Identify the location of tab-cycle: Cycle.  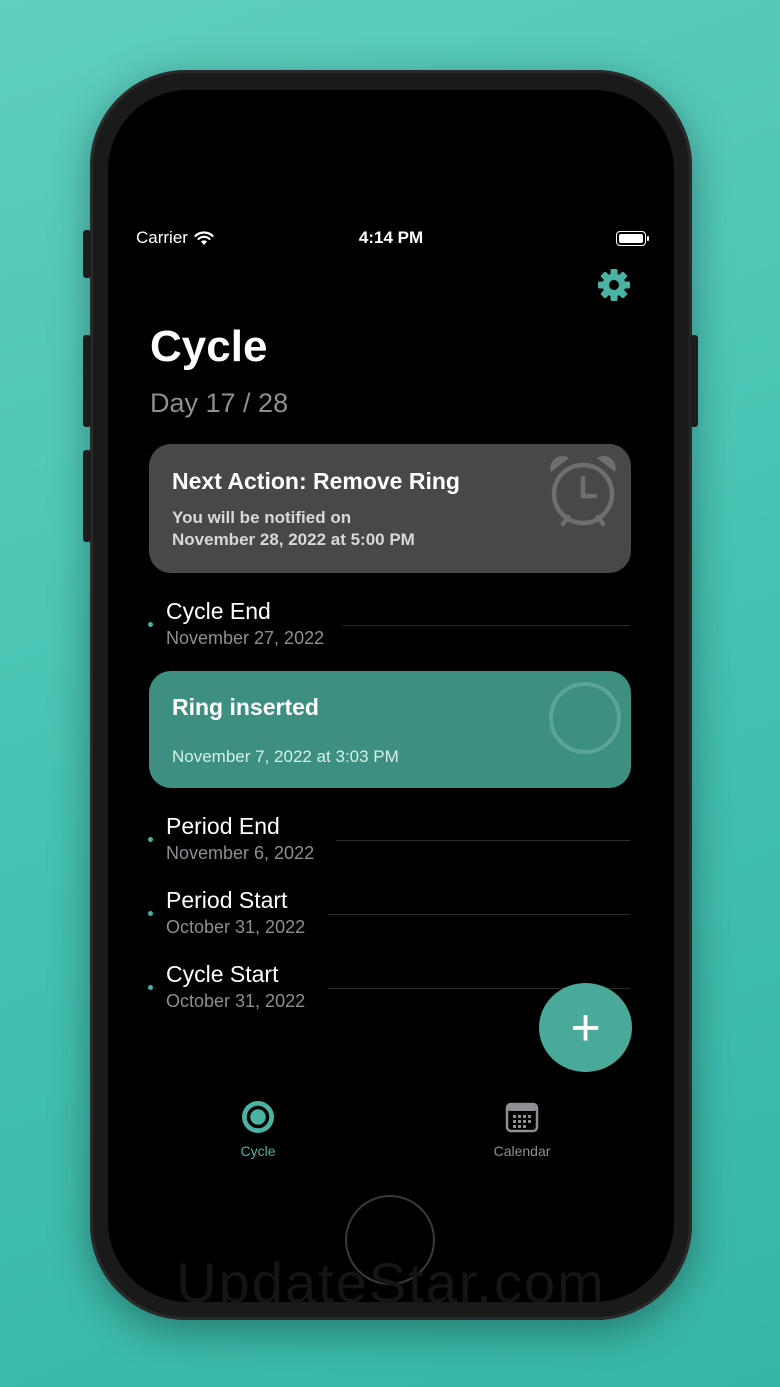
(258, 1129).